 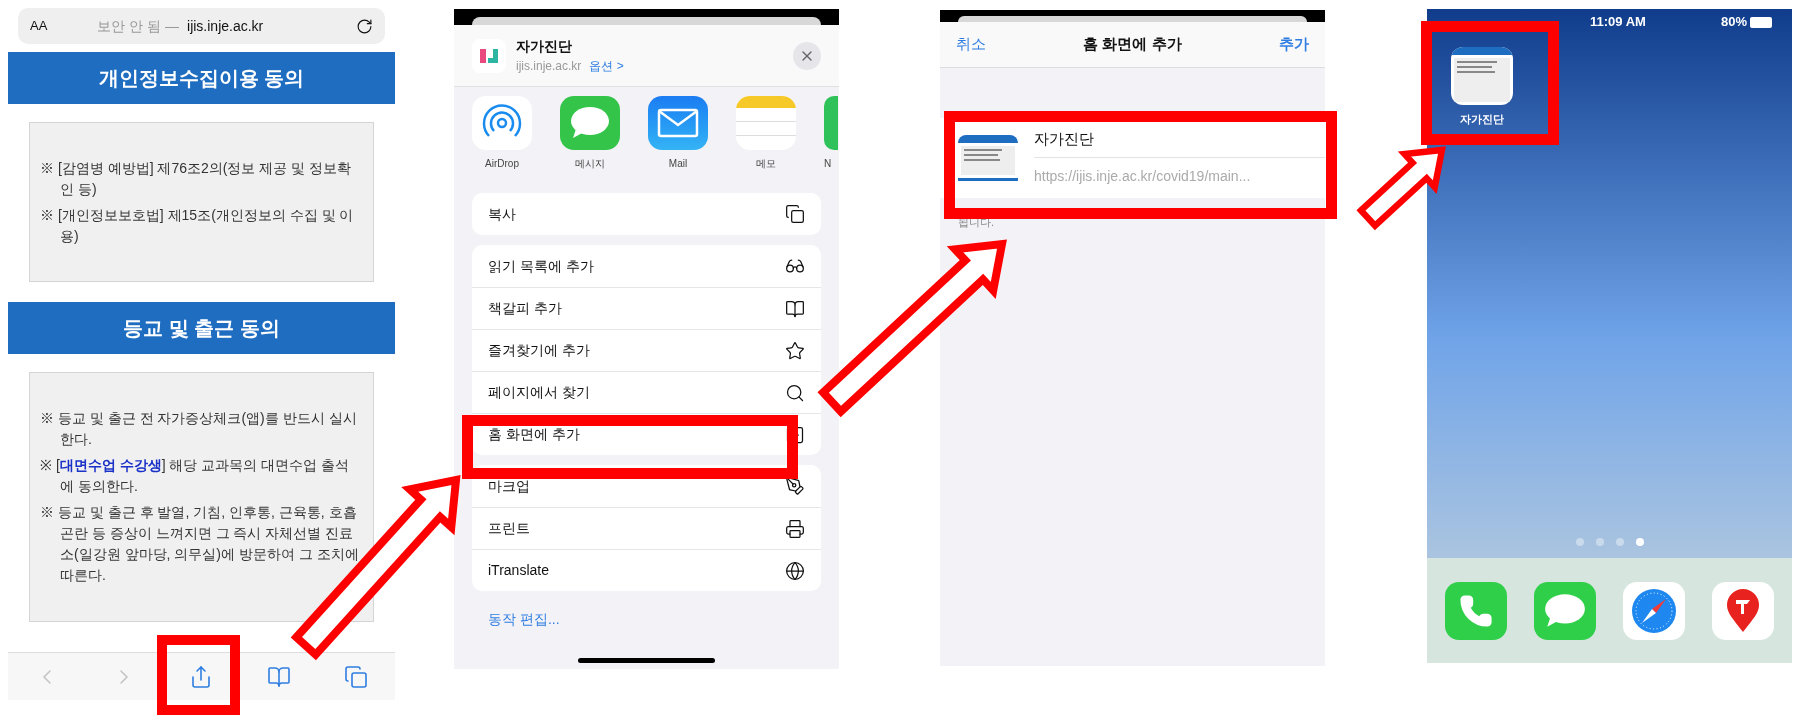 What do you see at coordinates (646, 350) in the screenshot?
I see `action-row: 즐겨찾기에 추가` at bounding box center [646, 350].